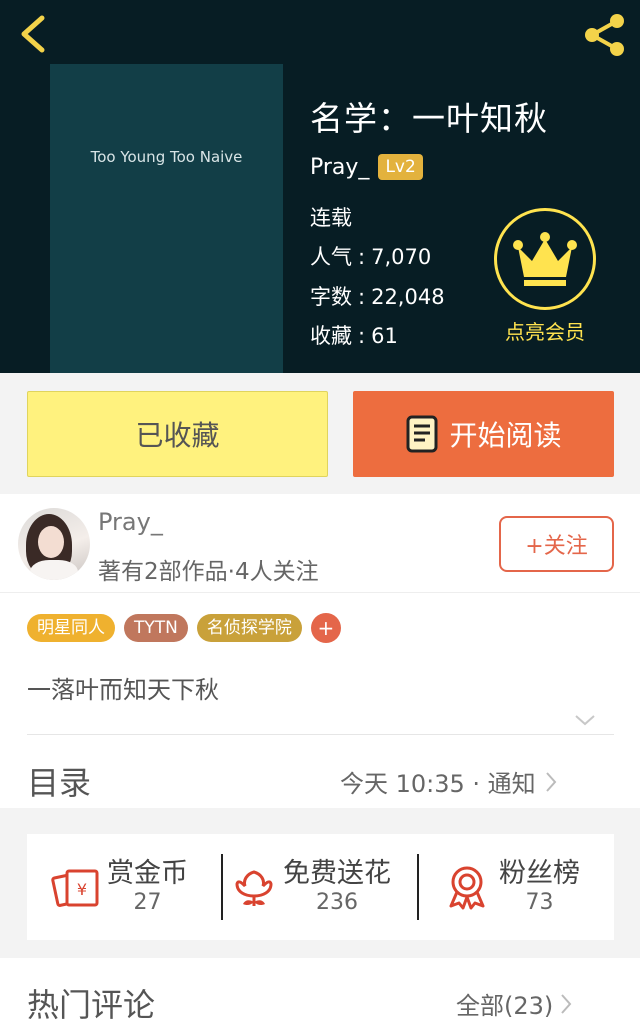 The width and height of the screenshot is (640, 1030). I want to click on tag-list: 明星同人 TYTN 名侦探学院 +, so click(184, 628).